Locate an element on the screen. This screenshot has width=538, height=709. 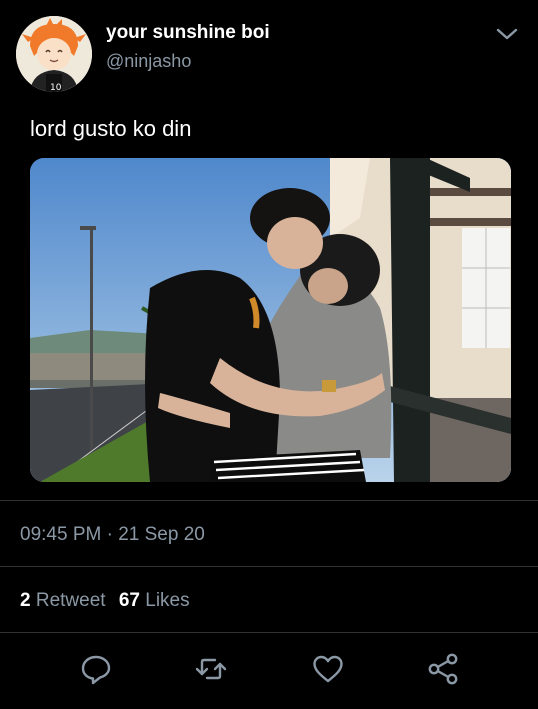
retweet-icon is located at coordinates (211, 669).